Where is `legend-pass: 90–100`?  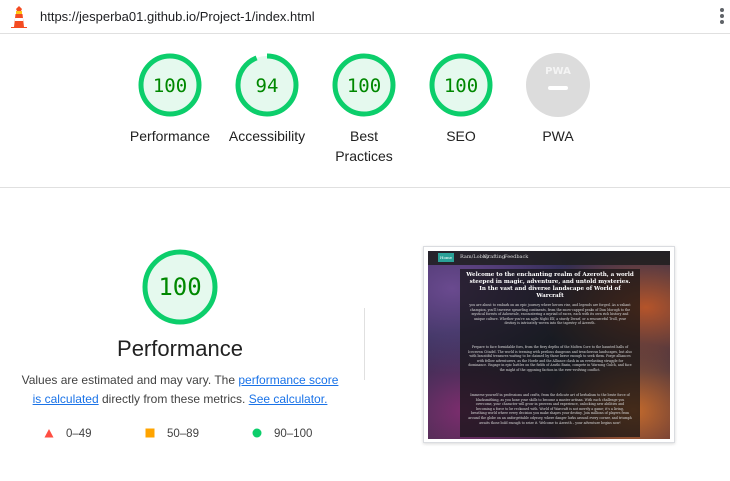 legend-pass: 90–100 is located at coordinates (282, 434).